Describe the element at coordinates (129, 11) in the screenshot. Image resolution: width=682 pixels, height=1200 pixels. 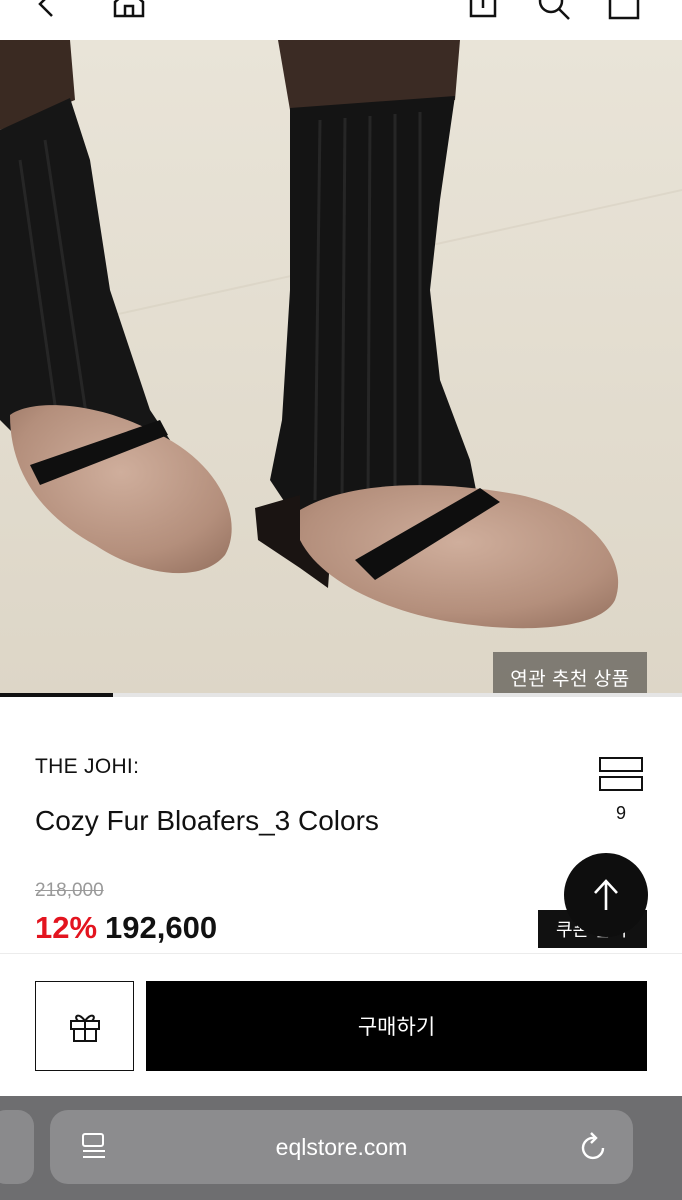
I see `home-icon` at that location.